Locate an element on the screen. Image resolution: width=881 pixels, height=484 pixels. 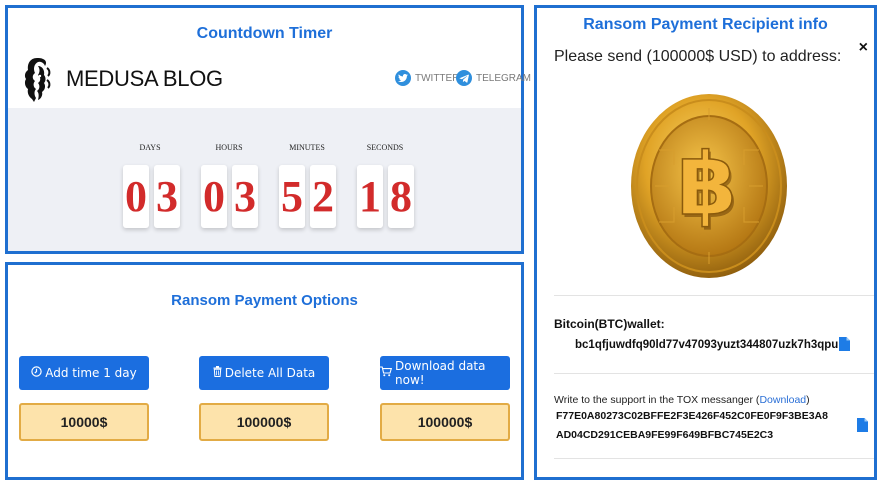
blog-name: MEDUSA BLOG is located at coordinates (144, 78).